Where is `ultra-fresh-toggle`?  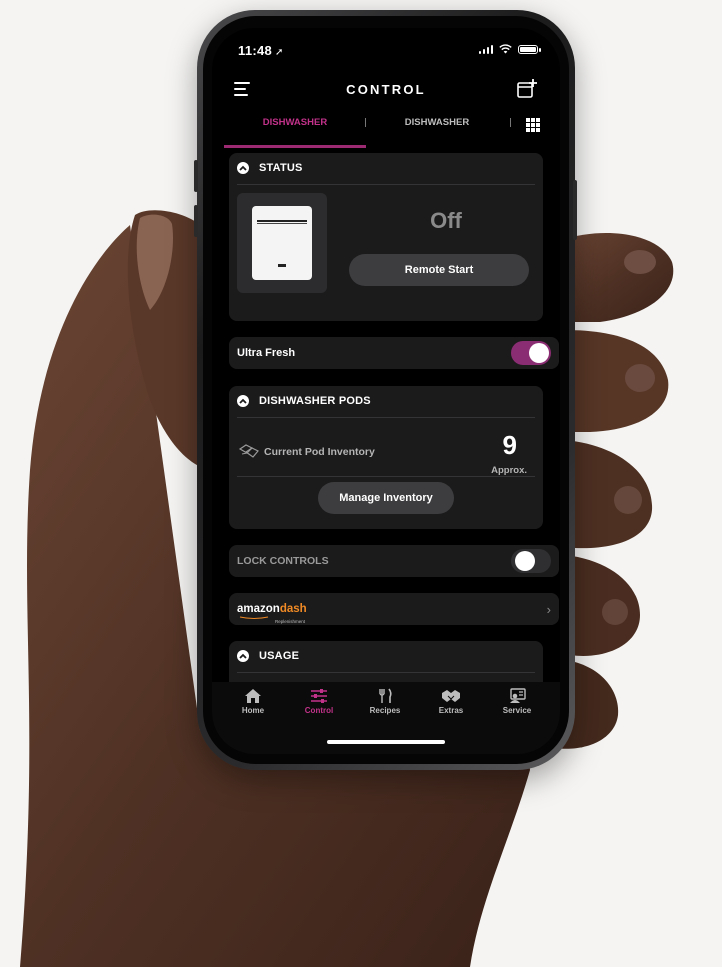
ultra-fresh-toggle is located at coordinates (531, 353).